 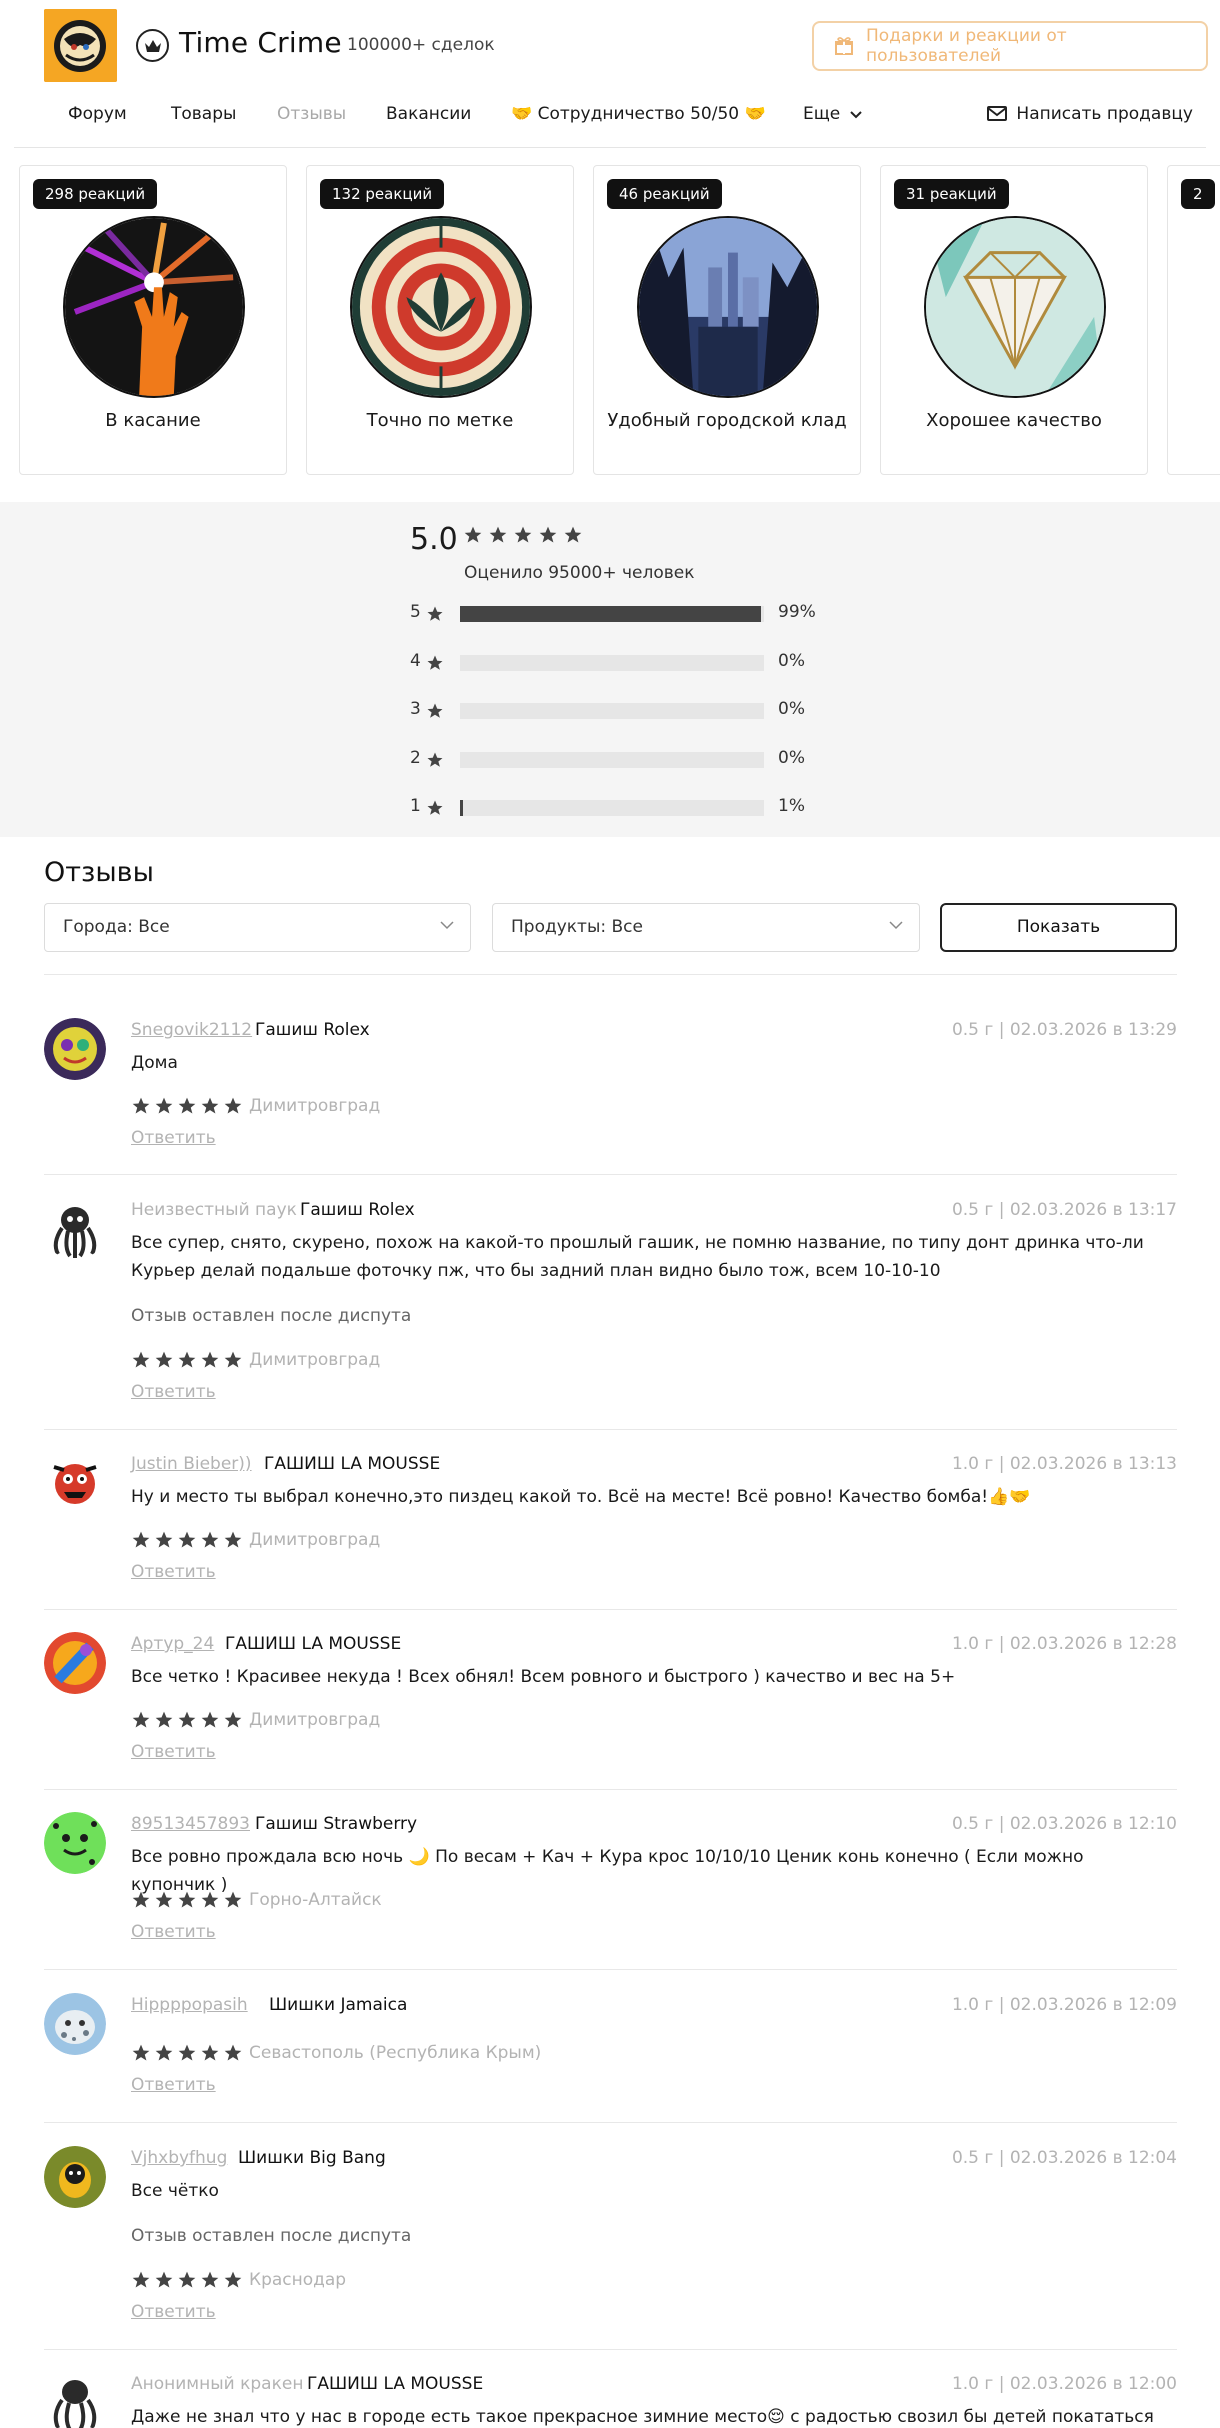 I want to click on nav-products: Товары, so click(x=203, y=114).